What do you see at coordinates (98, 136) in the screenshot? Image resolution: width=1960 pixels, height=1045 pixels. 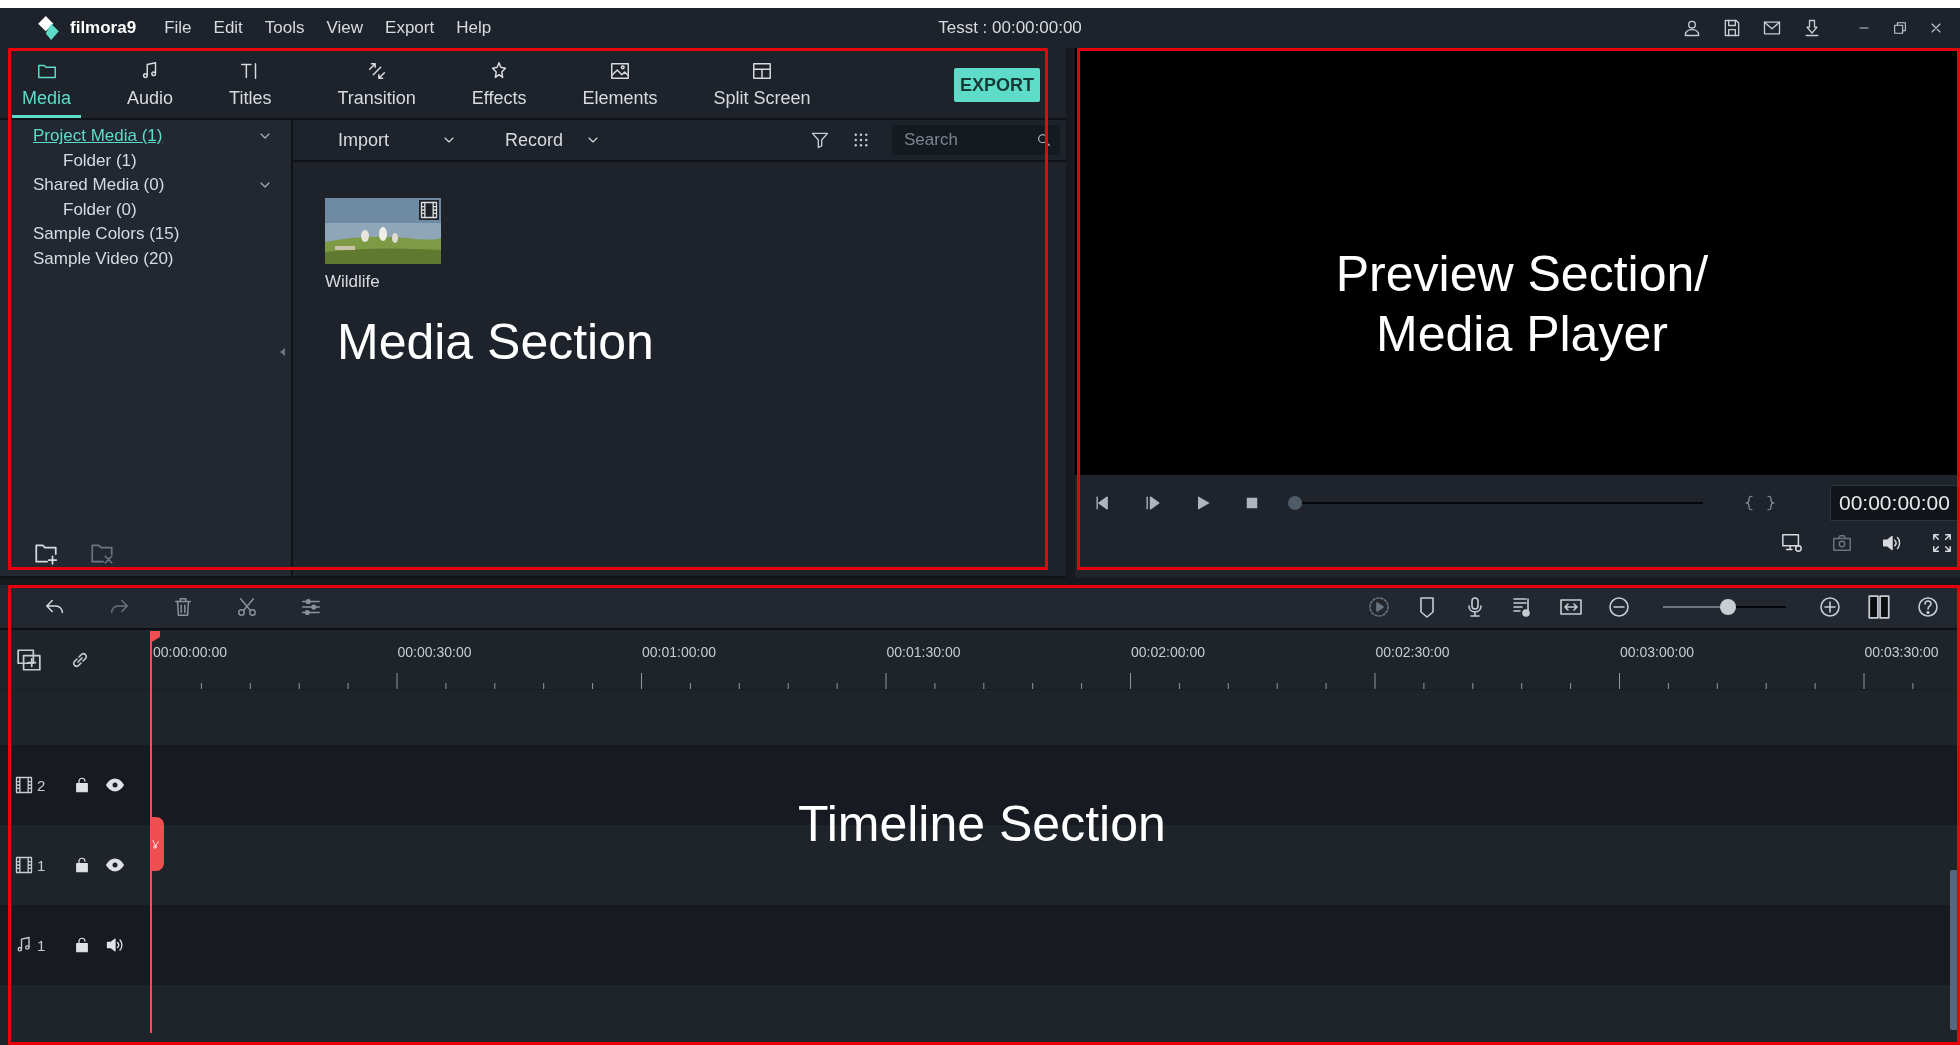 I see `library-item: Project Media (1)` at bounding box center [98, 136].